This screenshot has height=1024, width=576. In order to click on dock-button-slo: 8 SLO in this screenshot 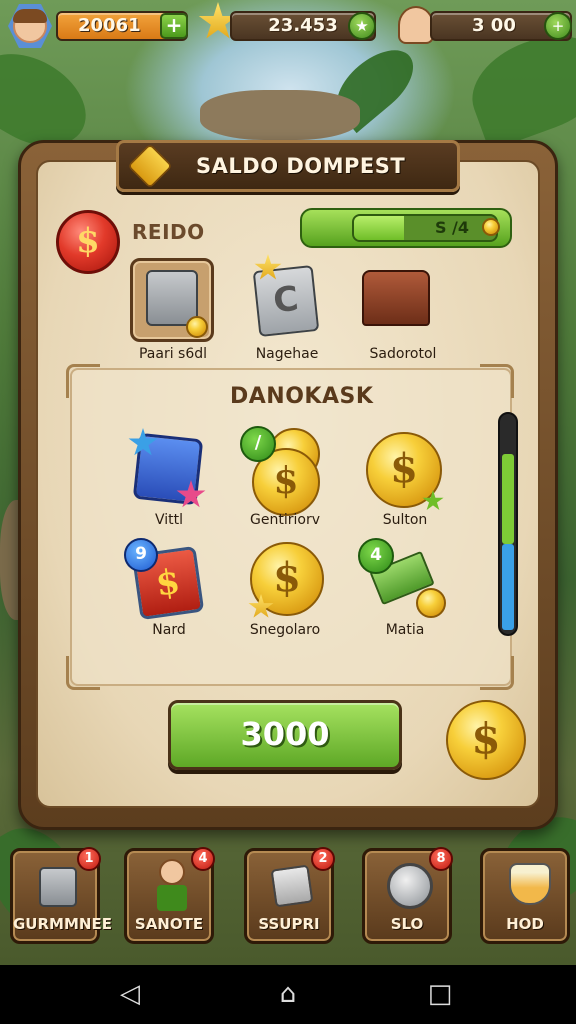, I will do `click(407, 895)`.